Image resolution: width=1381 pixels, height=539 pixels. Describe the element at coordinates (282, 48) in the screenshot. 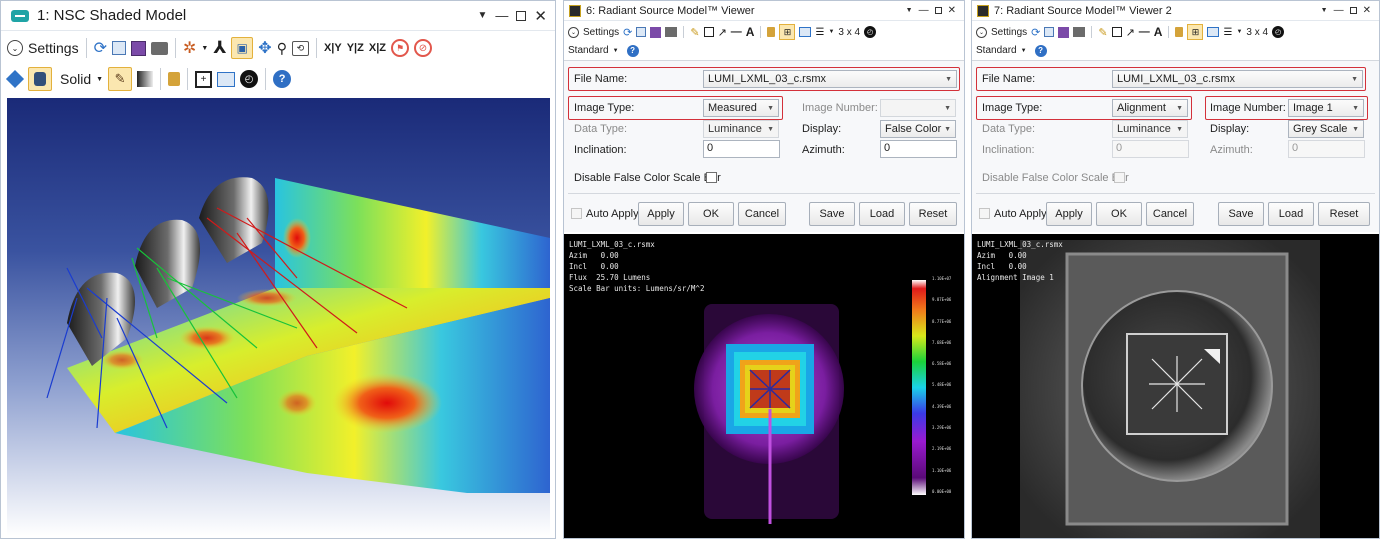

I see `zoom-icon: ⚲` at that location.